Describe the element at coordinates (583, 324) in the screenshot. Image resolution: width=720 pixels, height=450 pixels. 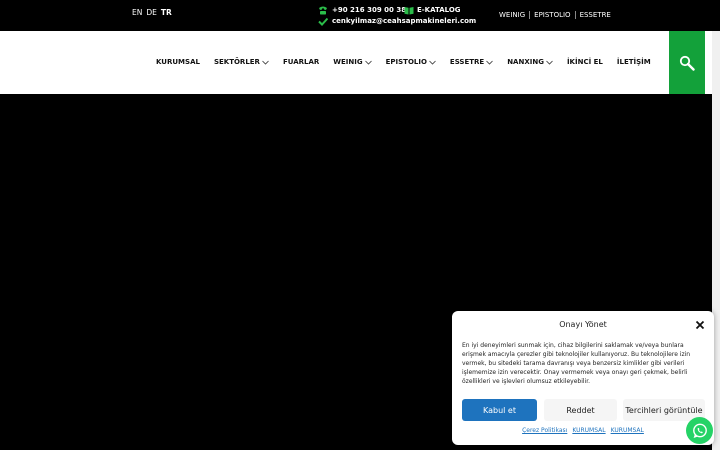
I see `consent-title: Onayı Yönet` at that location.